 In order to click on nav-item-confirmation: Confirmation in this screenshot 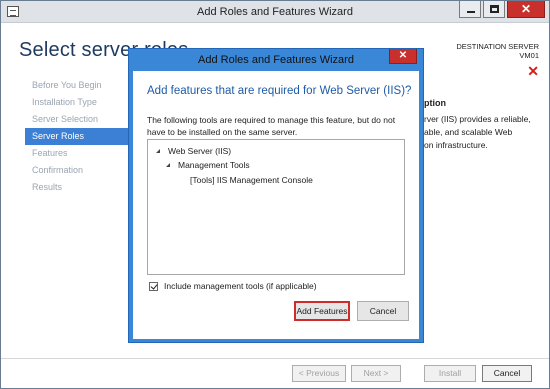, I will do `click(80, 170)`.